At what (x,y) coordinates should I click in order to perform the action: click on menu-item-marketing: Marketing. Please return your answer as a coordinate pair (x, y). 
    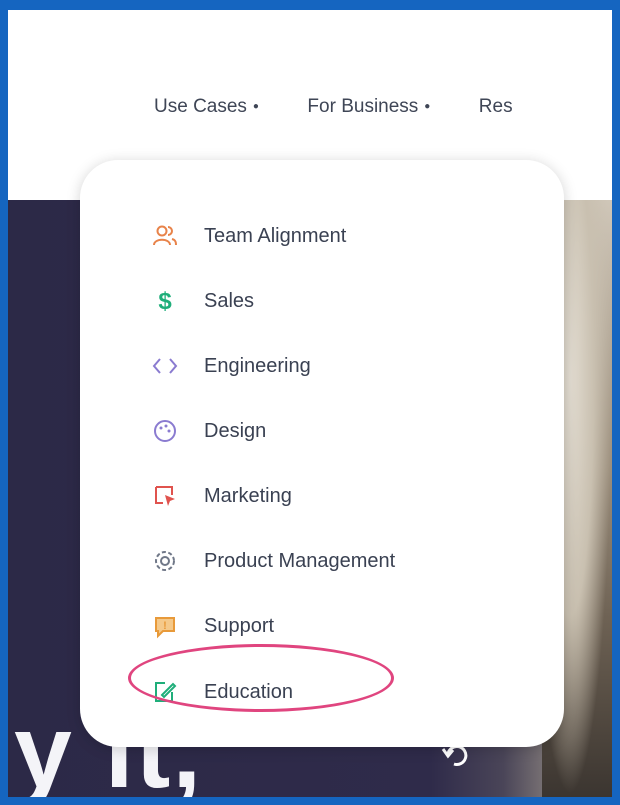
    Looking at the image, I should click on (221, 496).